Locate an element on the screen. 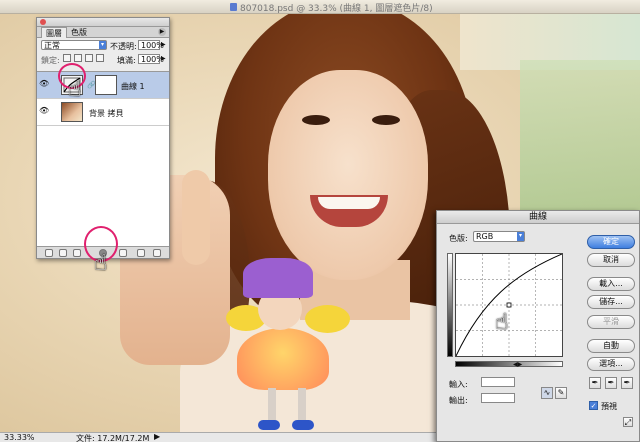 This screenshot has width=640, height=442. gradient-swap-icon: ◀▶ is located at coordinates (517, 364).